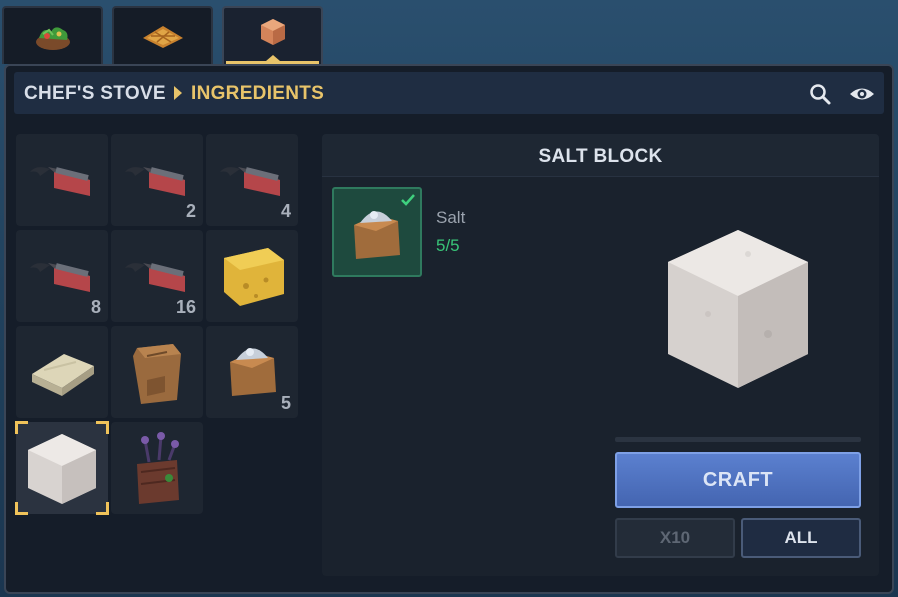 The width and height of the screenshot is (898, 597). I want to click on tab-salad, so click(52, 35).